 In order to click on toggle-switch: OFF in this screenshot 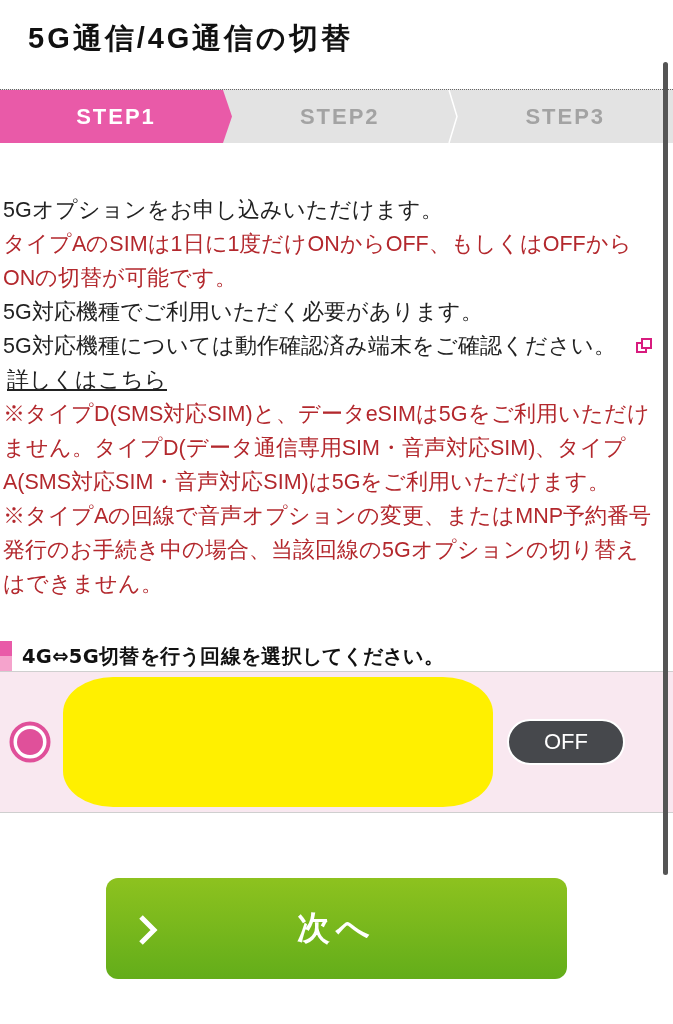, I will do `click(566, 742)`.